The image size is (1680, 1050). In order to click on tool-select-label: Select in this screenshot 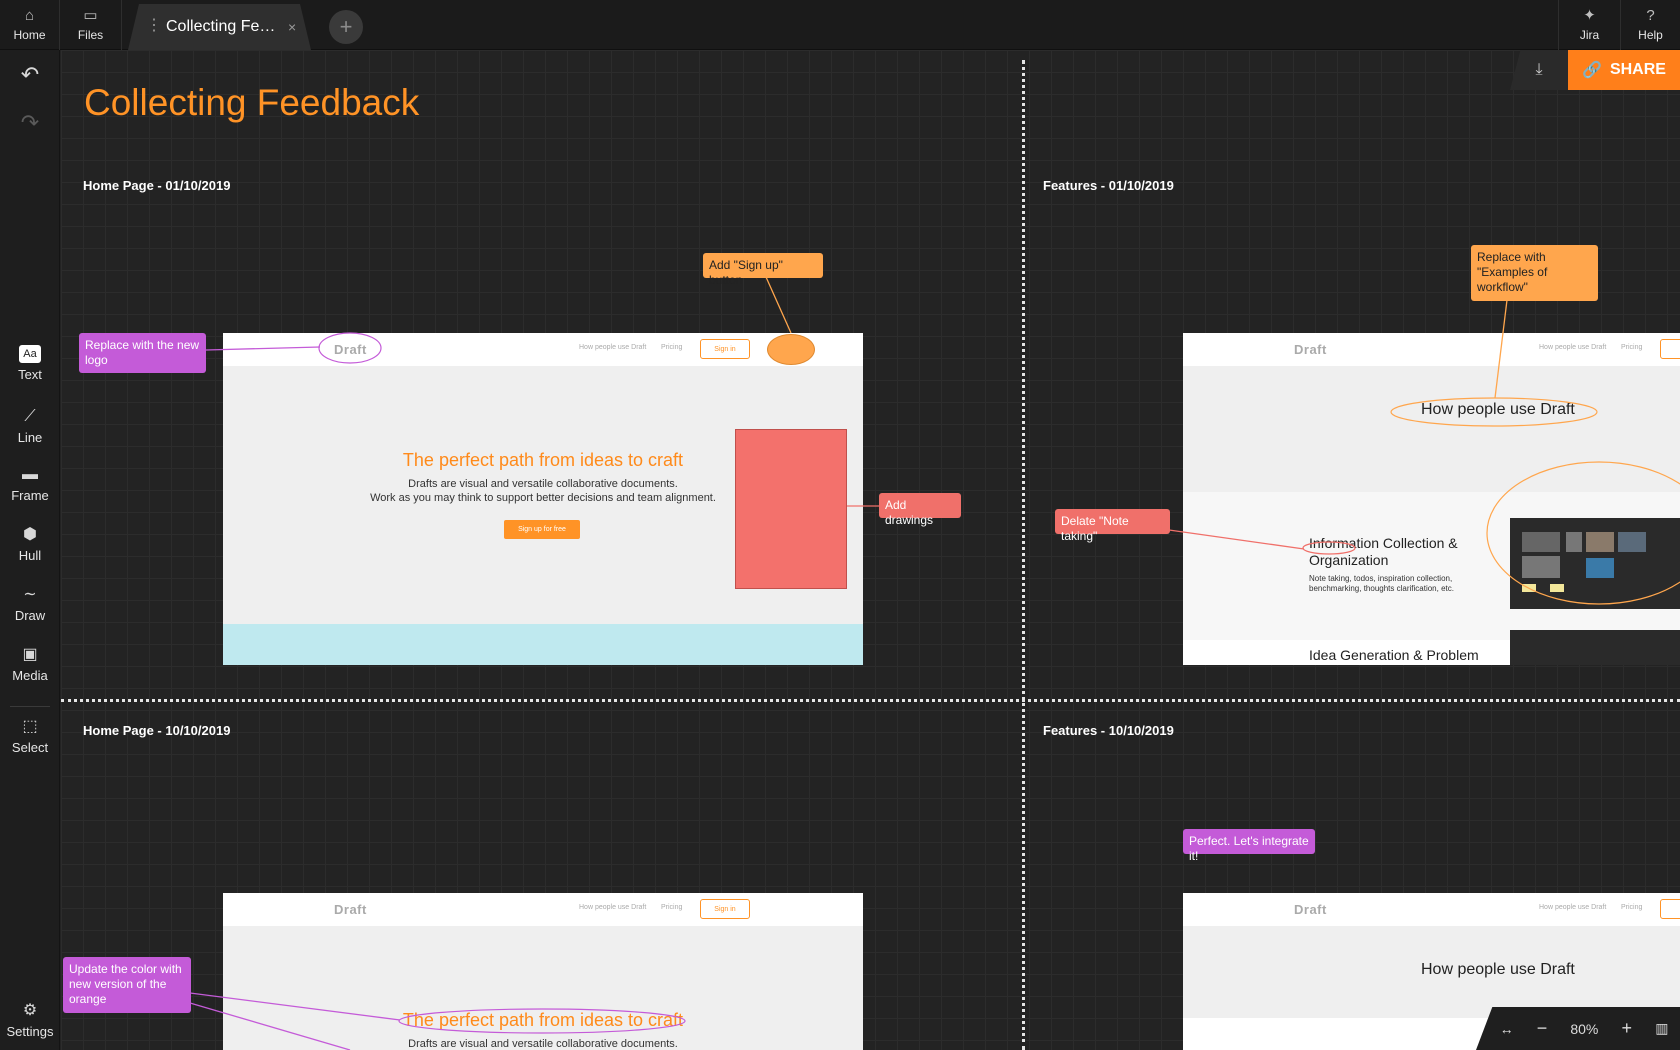, I will do `click(30, 747)`.